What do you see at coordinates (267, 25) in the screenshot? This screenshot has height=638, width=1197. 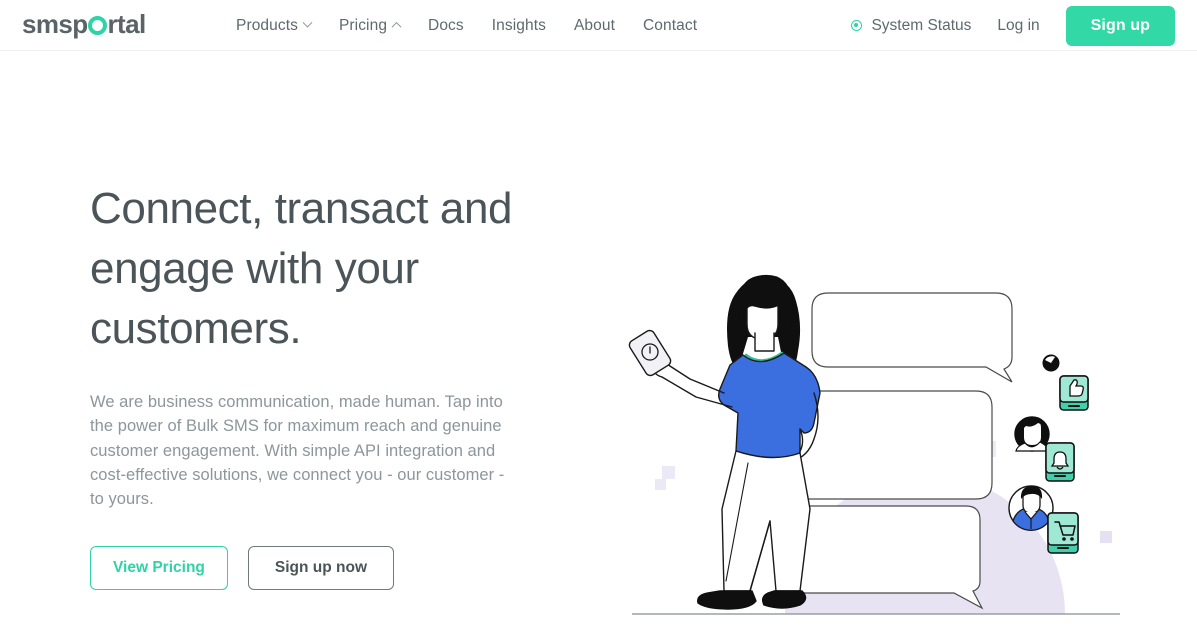 I see `nav-label-products: Products` at bounding box center [267, 25].